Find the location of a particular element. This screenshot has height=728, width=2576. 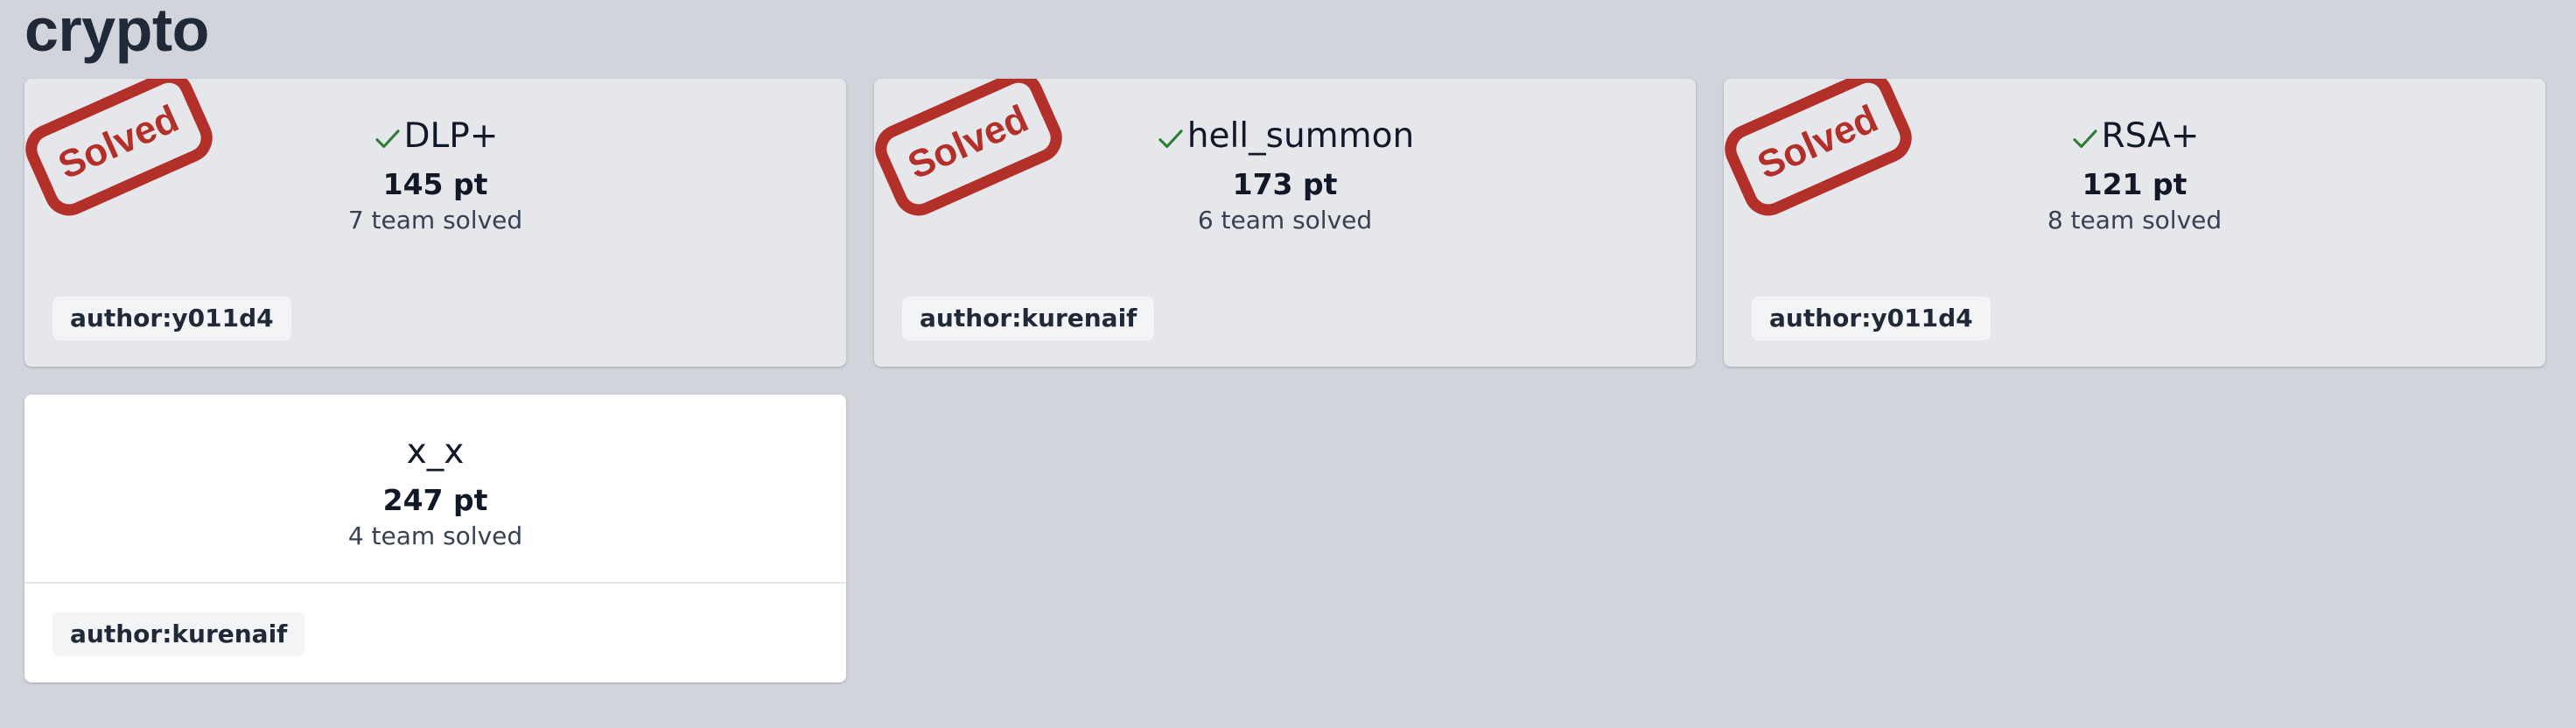

card-body: hell_summon 173 pt 6 team solved is located at coordinates (1285, 172).